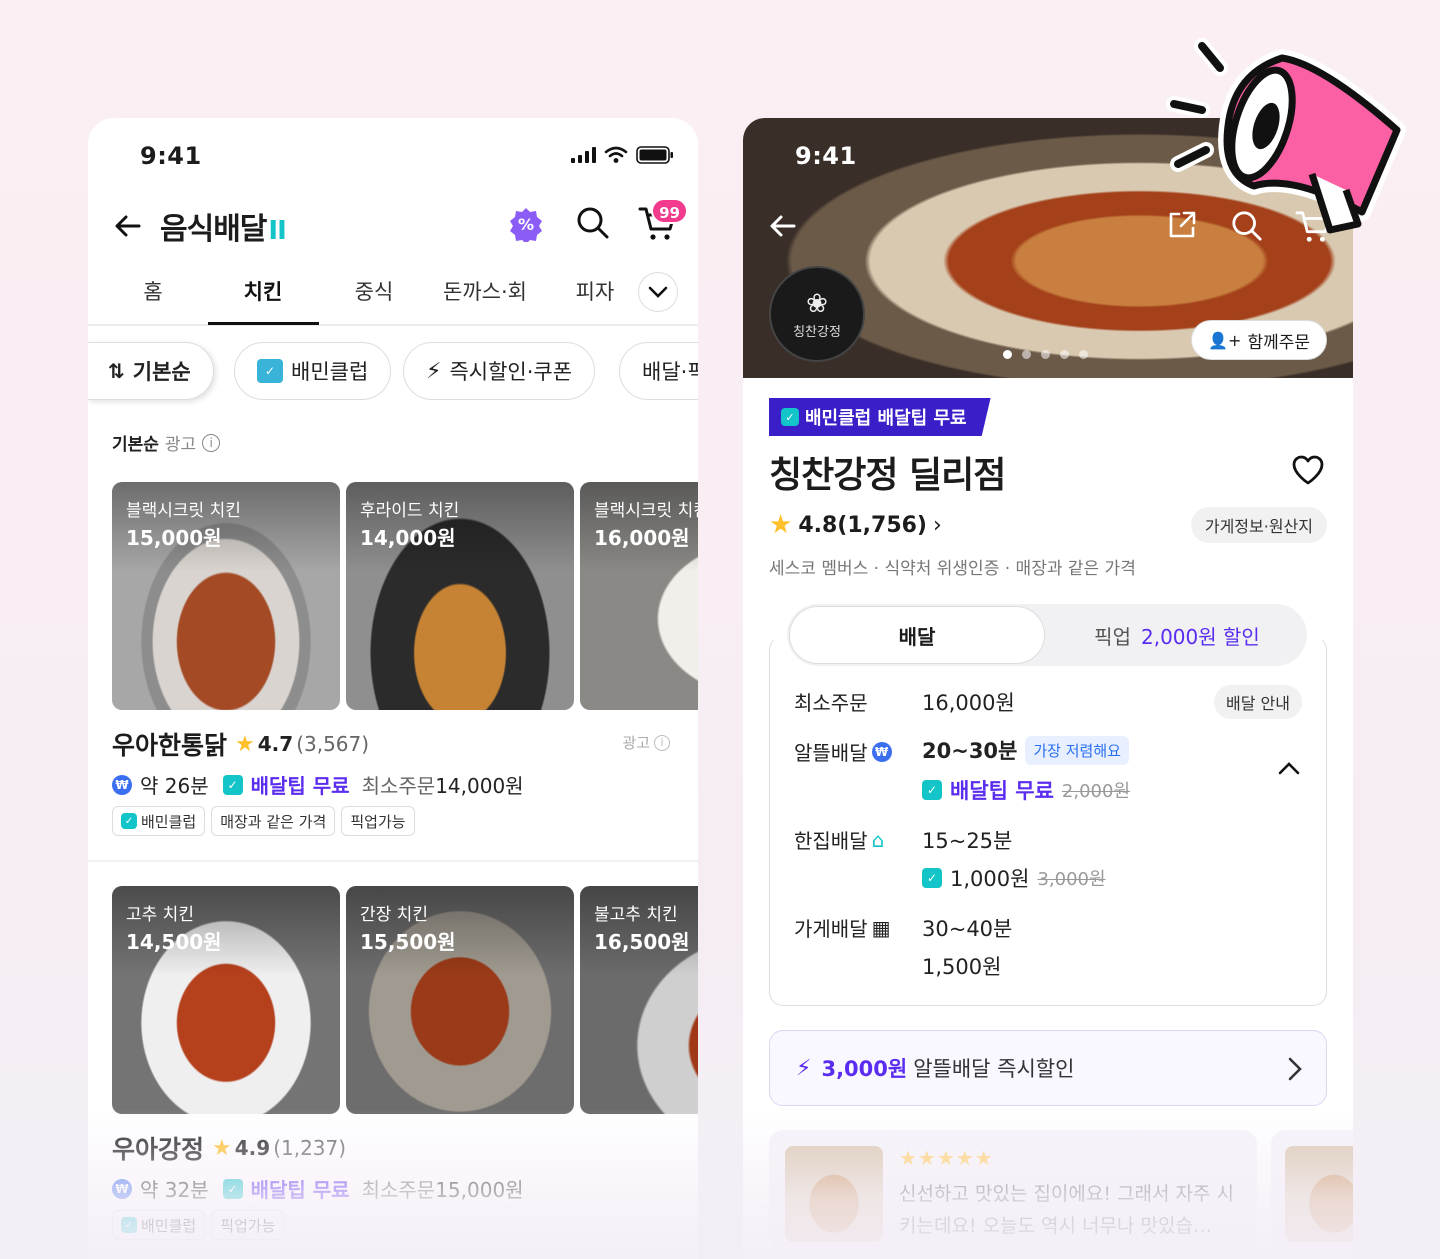  What do you see at coordinates (639, 1000) in the screenshot?
I see `menu-card: 불고추 치킨 16,500원` at bounding box center [639, 1000].